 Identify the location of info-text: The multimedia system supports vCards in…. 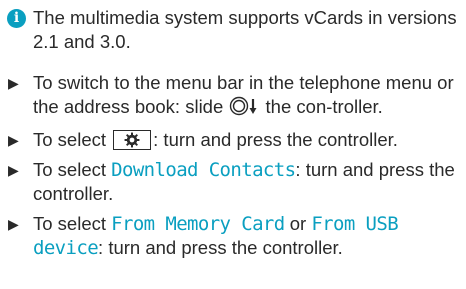
(245, 29).